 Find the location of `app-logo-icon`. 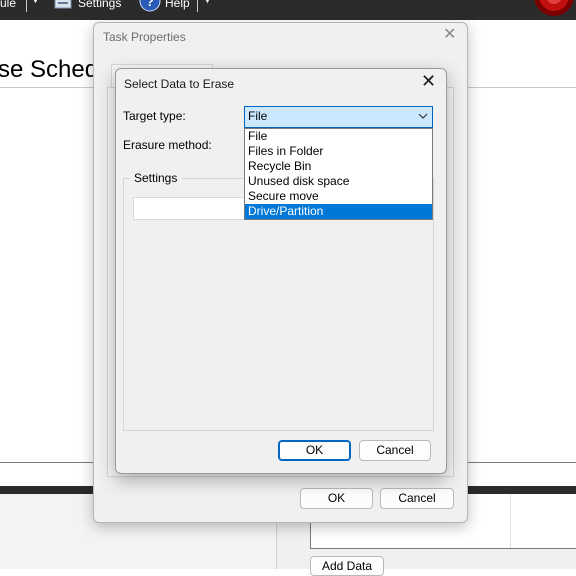

app-logo-icon is located at coordinates (554, 10).